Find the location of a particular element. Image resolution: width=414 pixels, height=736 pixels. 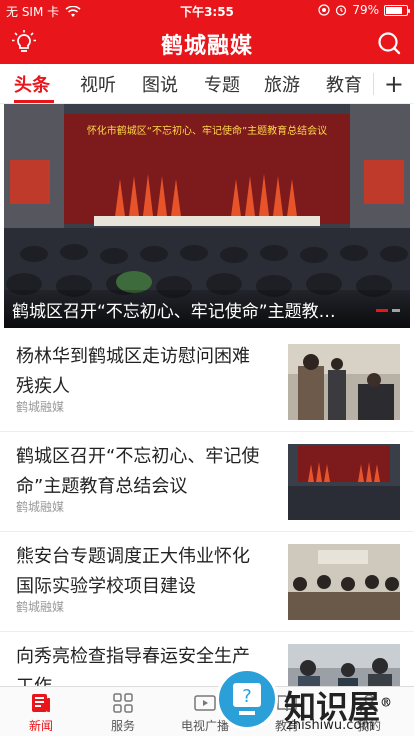

nav-news: 新闻 is located at coordinates (41, 712).